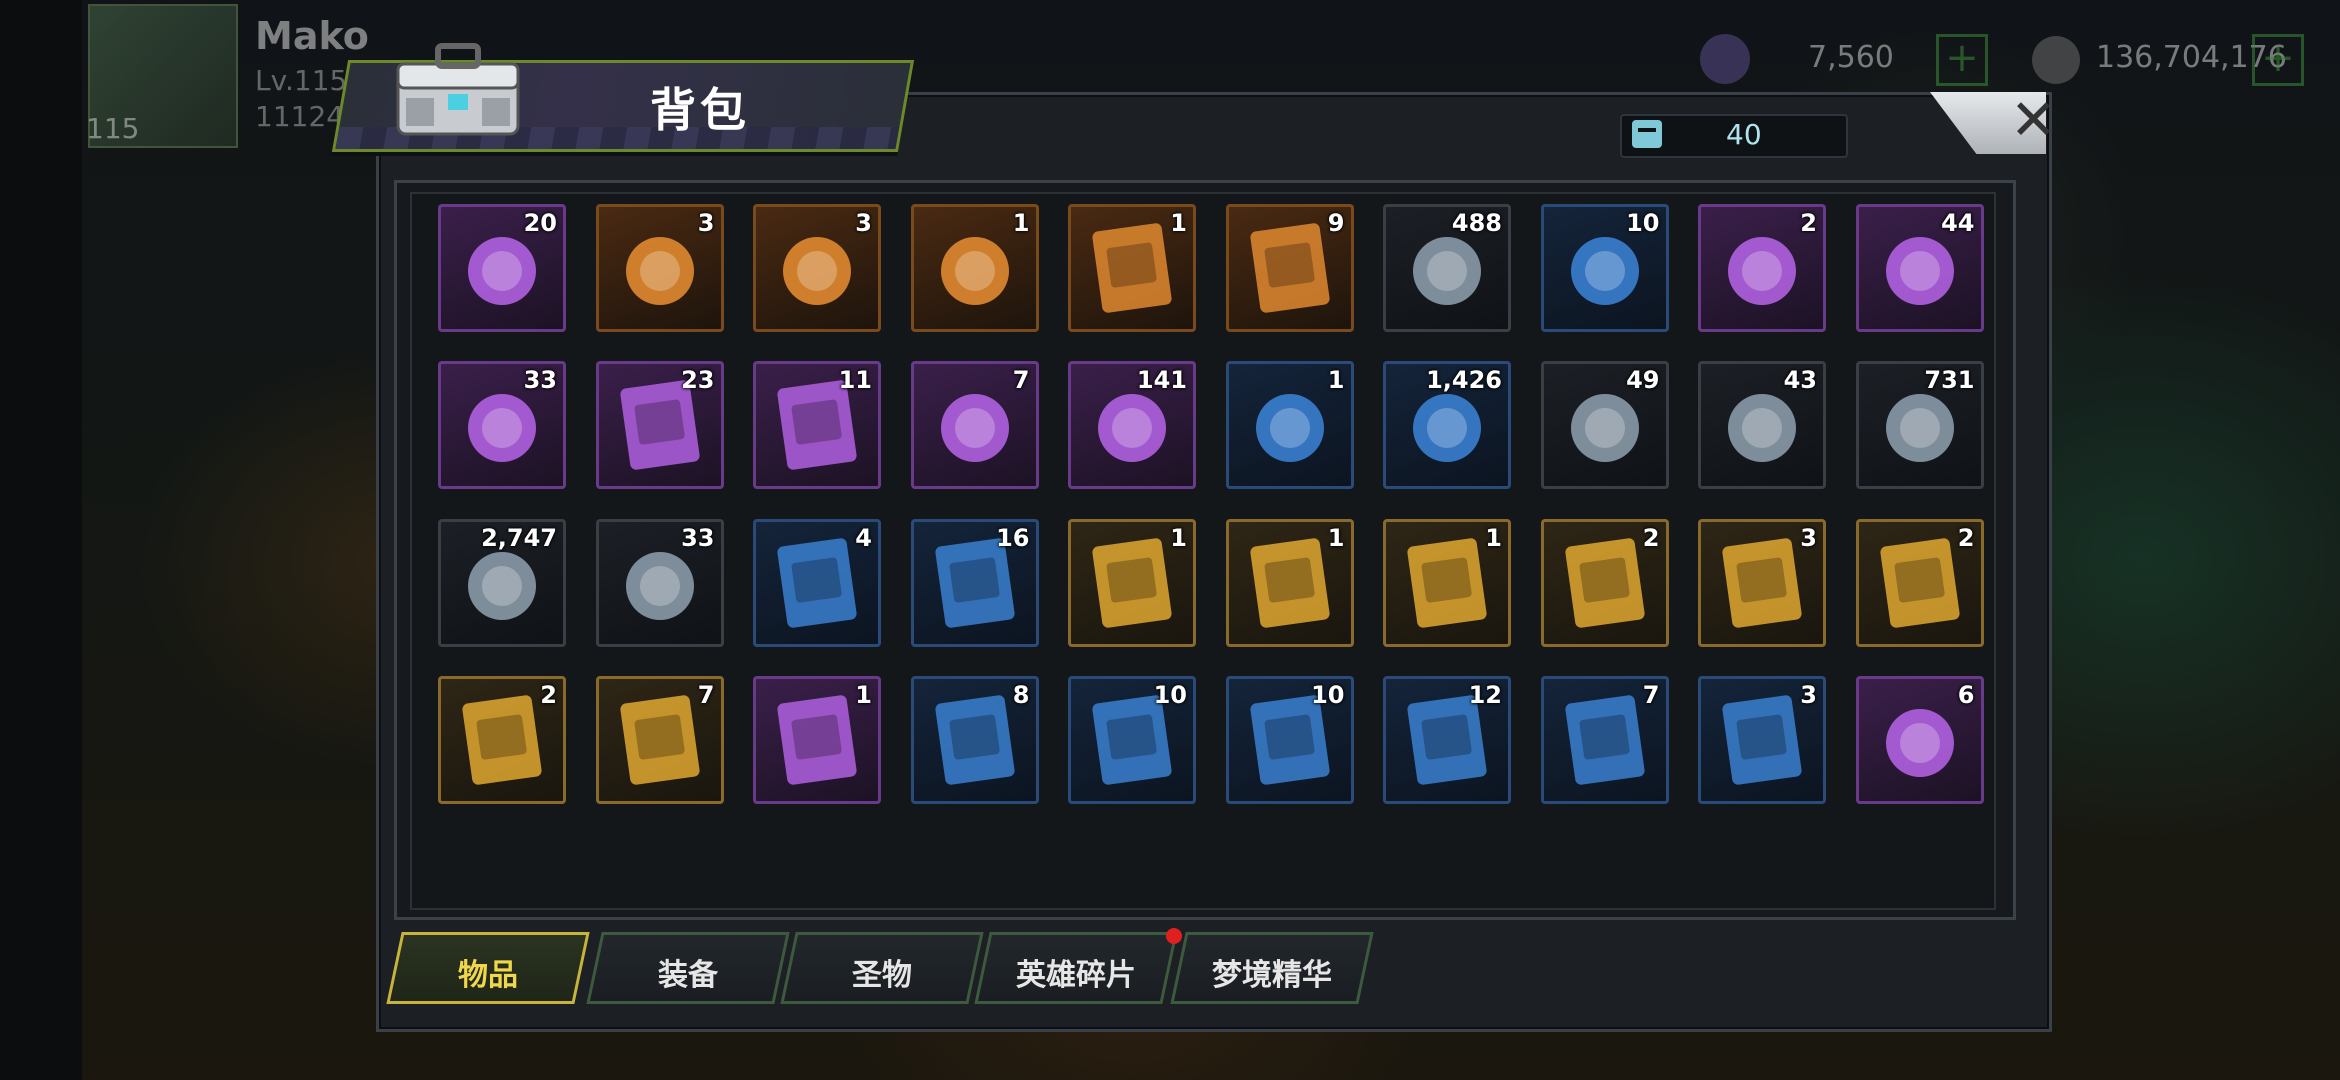 This screenshot has width=2340, height=1080. I want to click on item-count: 7, so click(706, 694).